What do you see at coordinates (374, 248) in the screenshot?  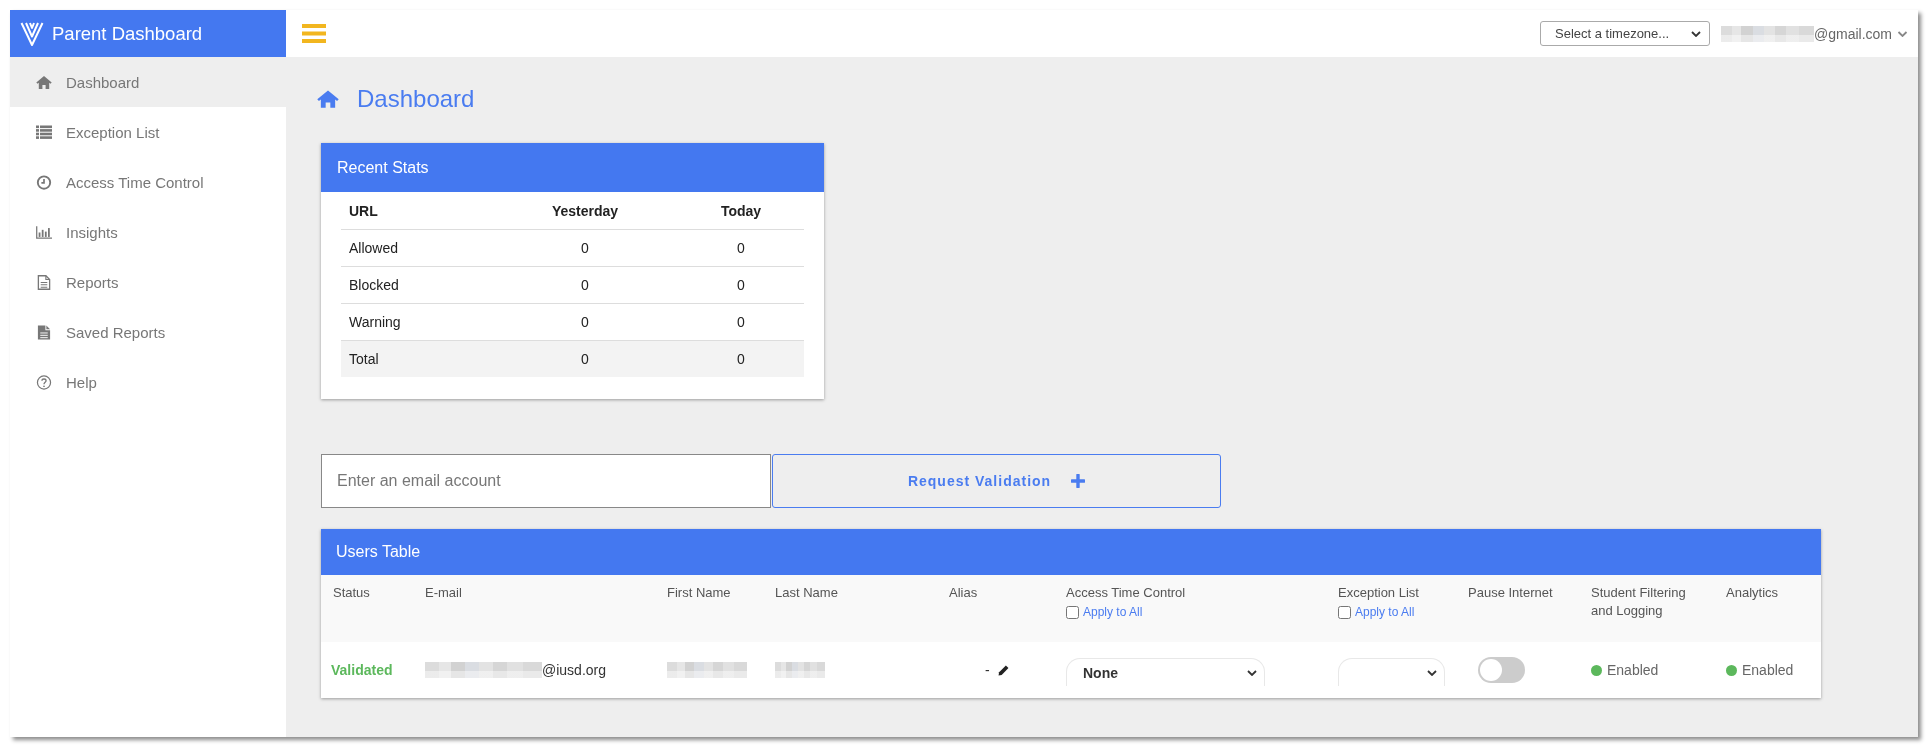 I see `table-cell: Allowed` at bounding box center [374, 248].